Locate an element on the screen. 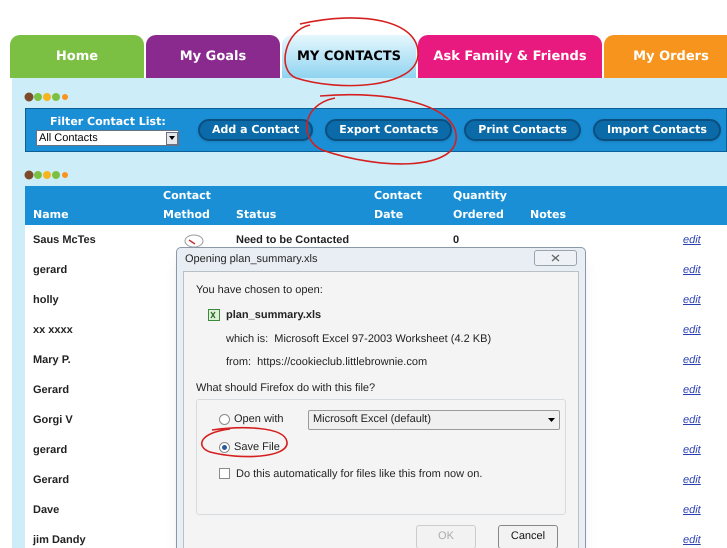 This screenshot has width=727, height=548. file-type-text: which is: Microsoft Excel 97-2003 Worksheet (4.2 KB) is located at coordinates (358, 339).